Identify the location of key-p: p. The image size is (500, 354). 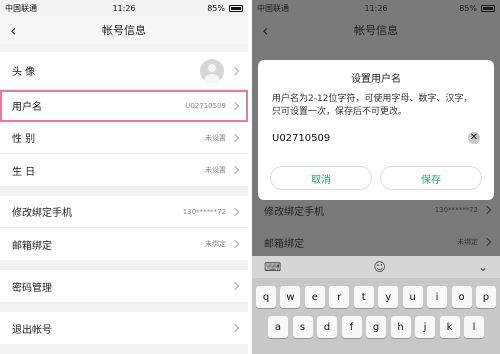
(485, 297).